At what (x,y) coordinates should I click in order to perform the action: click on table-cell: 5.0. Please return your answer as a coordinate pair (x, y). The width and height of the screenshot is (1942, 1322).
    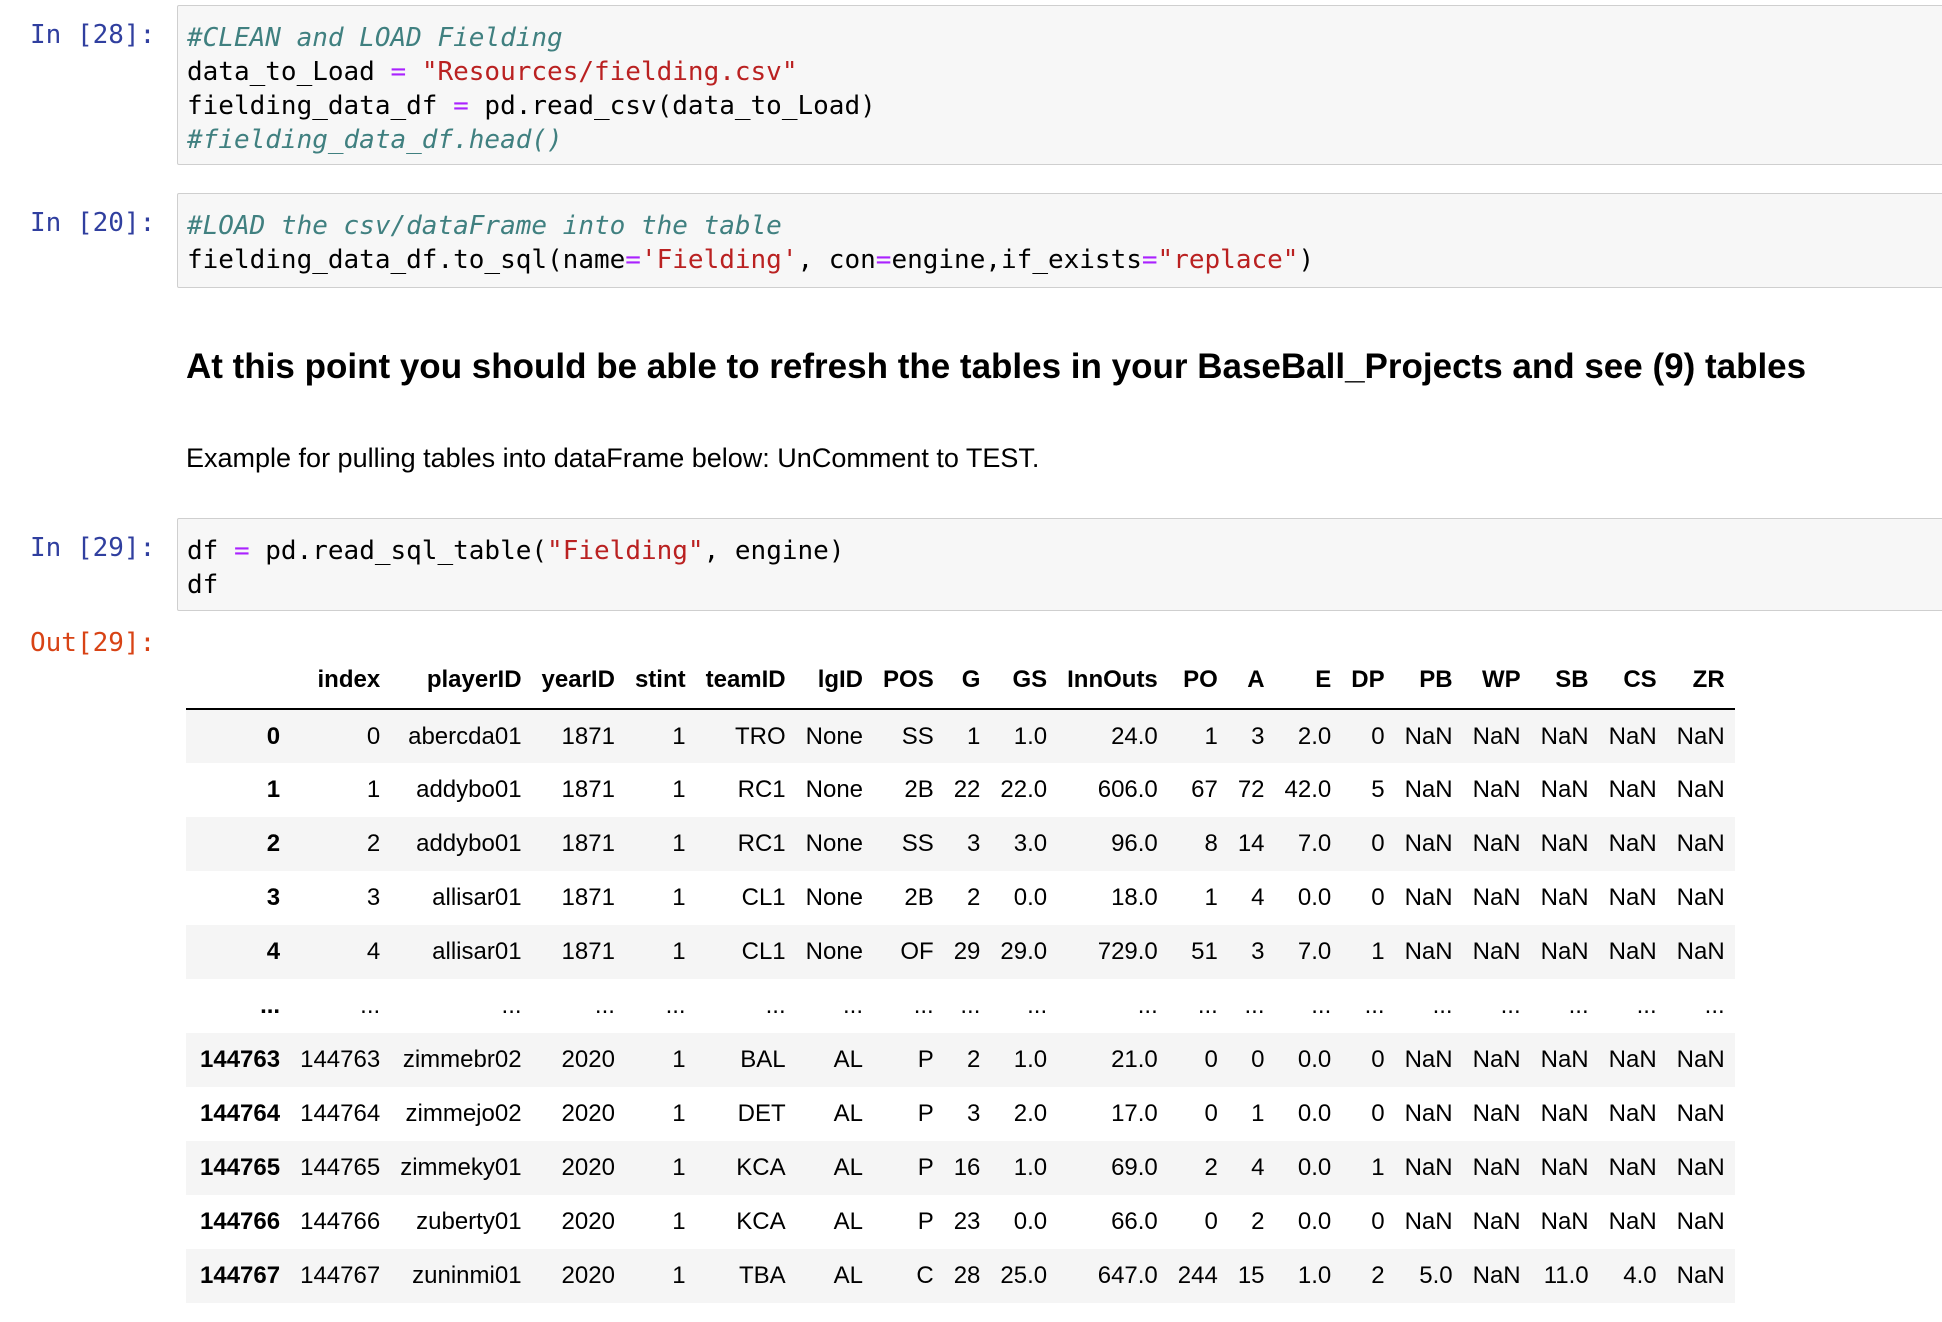
    Looking at the image, I should click on (1436, 1275).